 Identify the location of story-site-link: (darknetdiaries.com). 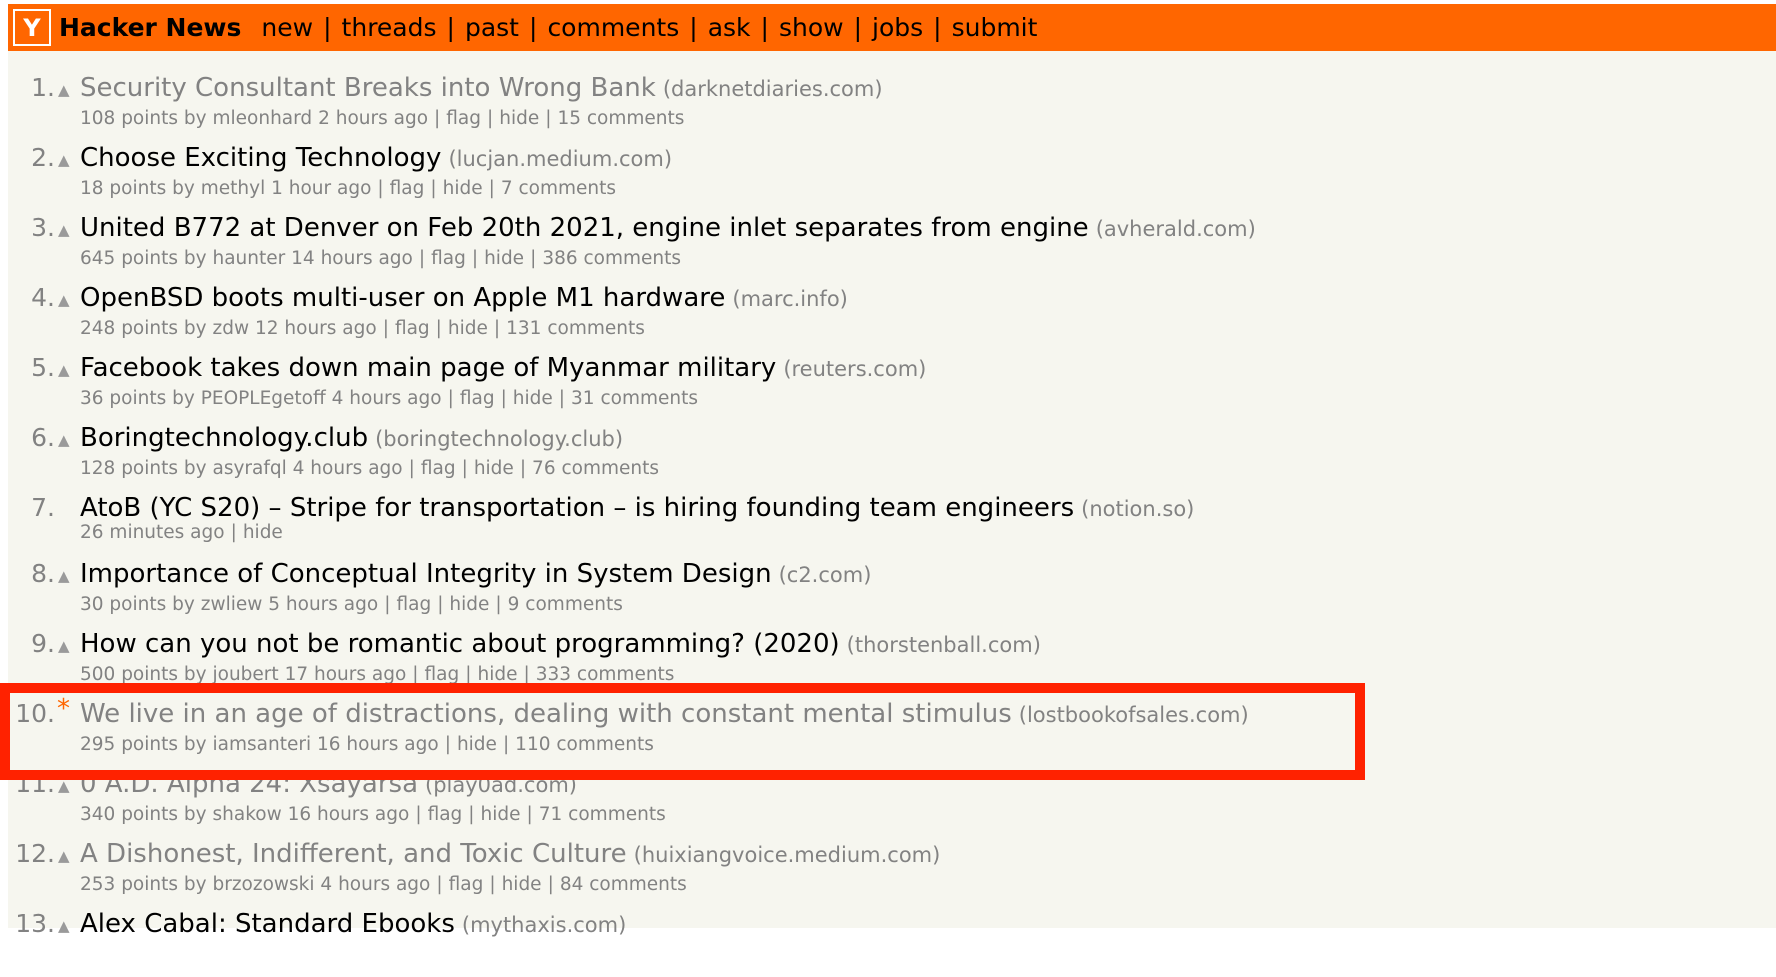
(773, 89).